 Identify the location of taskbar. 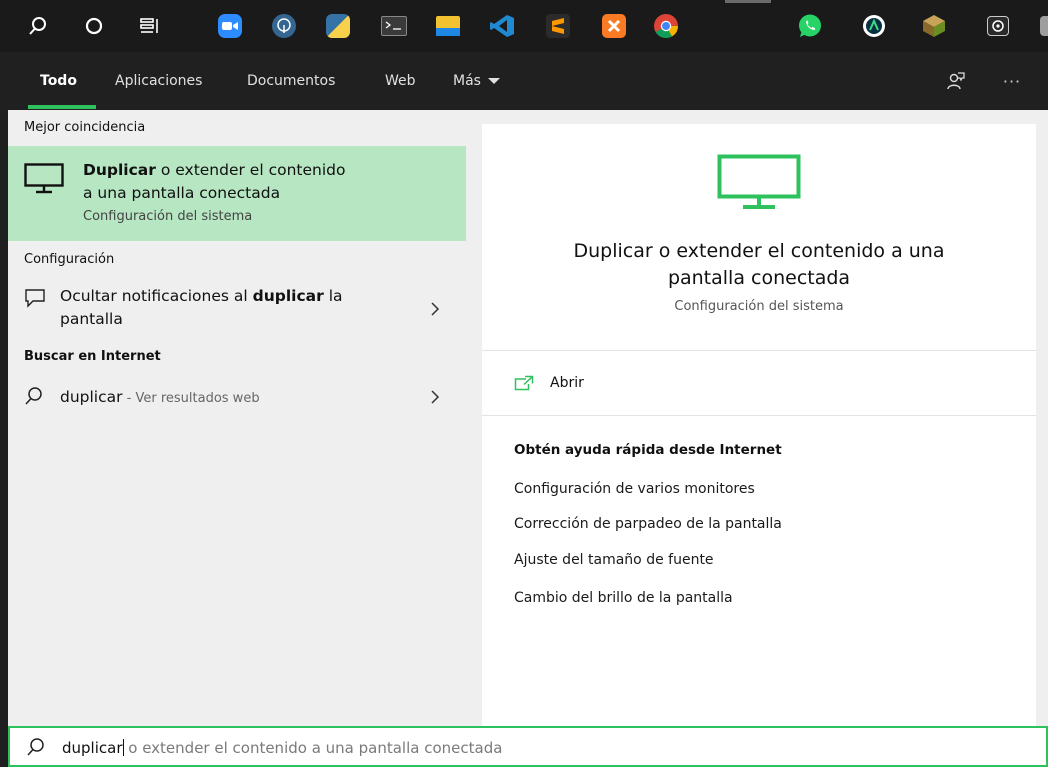
(524, 26).